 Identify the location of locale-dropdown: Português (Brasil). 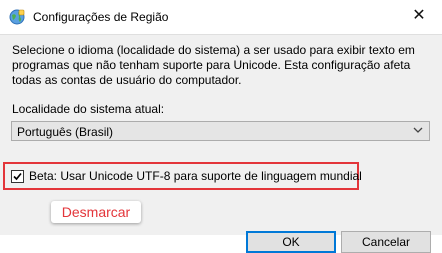
(220, 131).